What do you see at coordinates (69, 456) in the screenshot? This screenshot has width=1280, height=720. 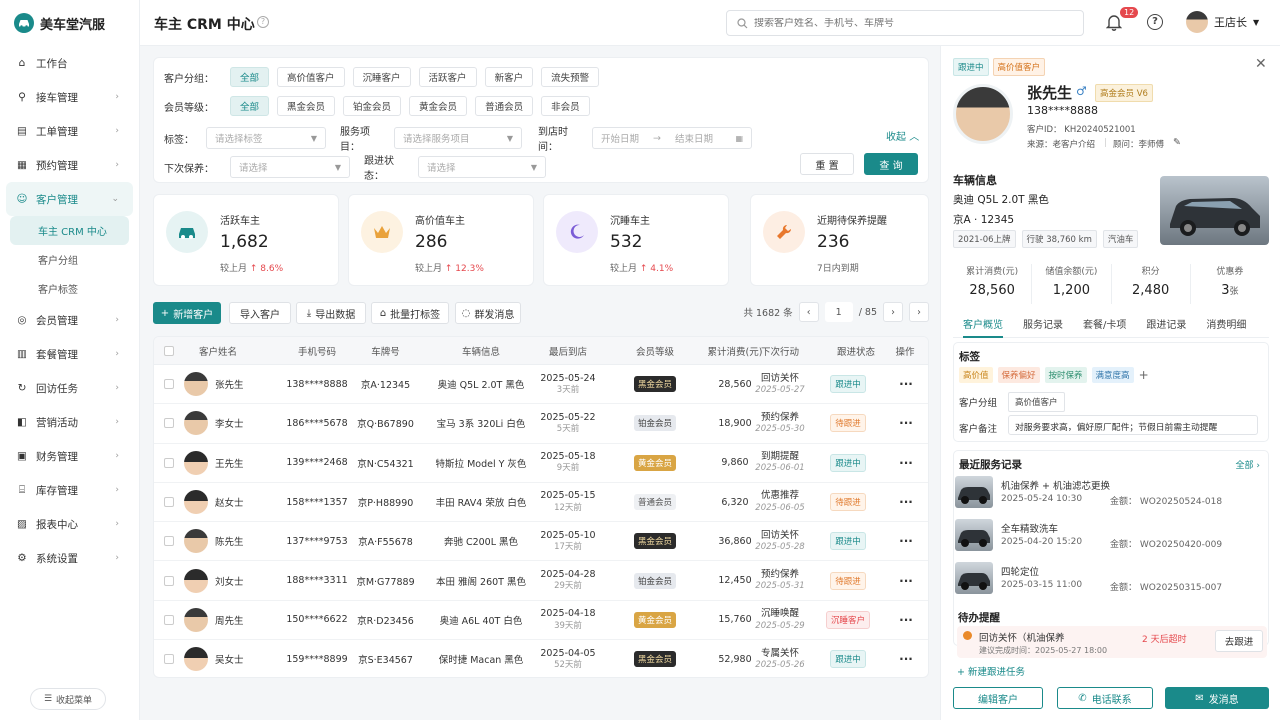 I see `sidebar-item-9: ▣ 财务管理 ›` at bounding box center [69, 456].